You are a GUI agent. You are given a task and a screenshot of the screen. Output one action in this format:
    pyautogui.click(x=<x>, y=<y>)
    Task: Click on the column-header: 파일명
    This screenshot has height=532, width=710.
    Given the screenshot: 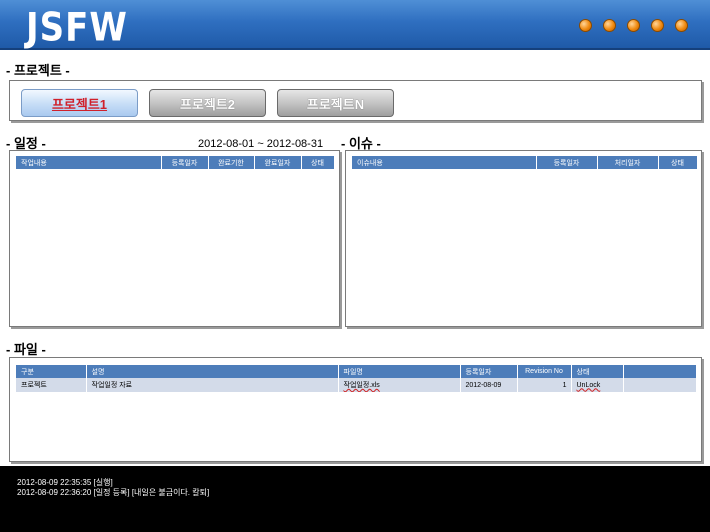 What is the action you would take?
    pyautogui.click(x=399, y=371)
    